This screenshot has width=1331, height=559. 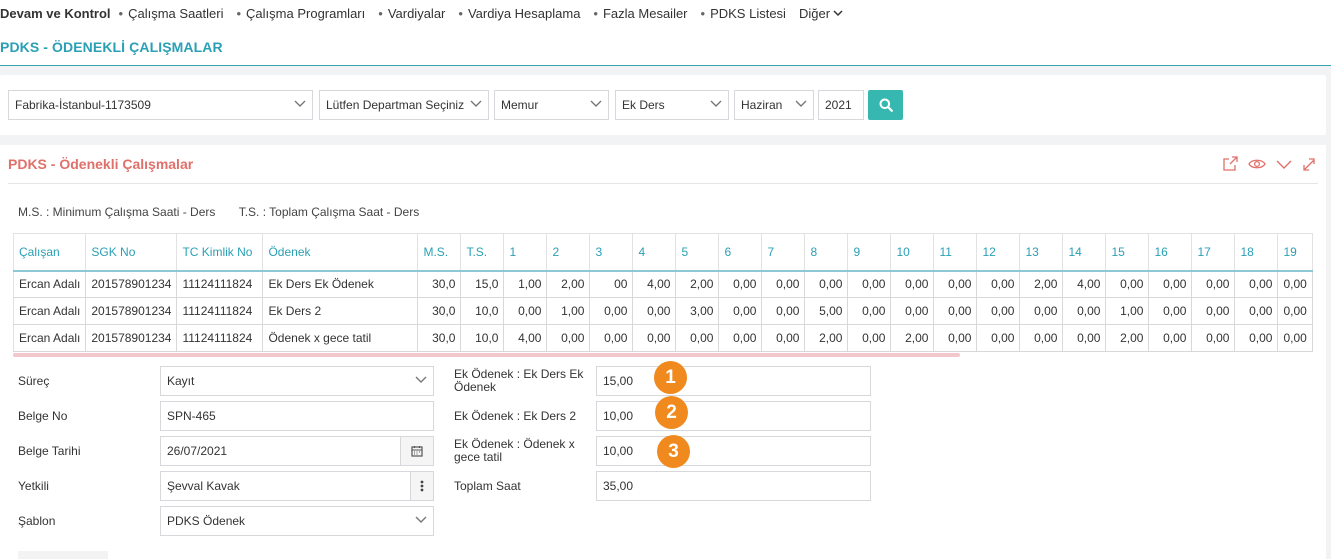 What do you see at coordinates (697, 252) in the screenshot?
I see `column-header: 5` at bounding box center [697, 252].